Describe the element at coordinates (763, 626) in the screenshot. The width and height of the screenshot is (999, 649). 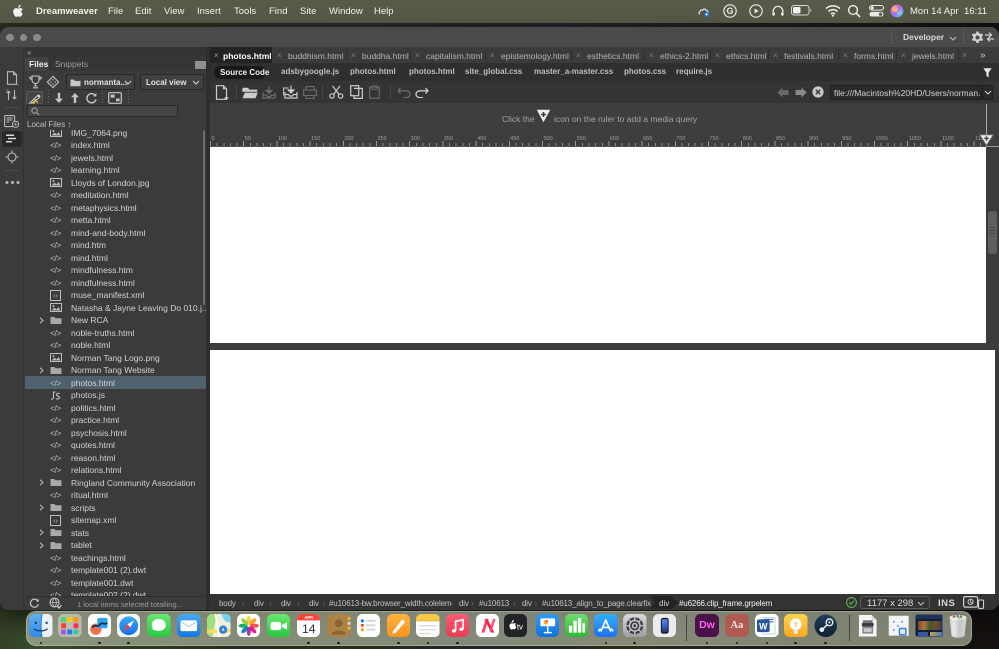
I see `svg-text: W` at that location.